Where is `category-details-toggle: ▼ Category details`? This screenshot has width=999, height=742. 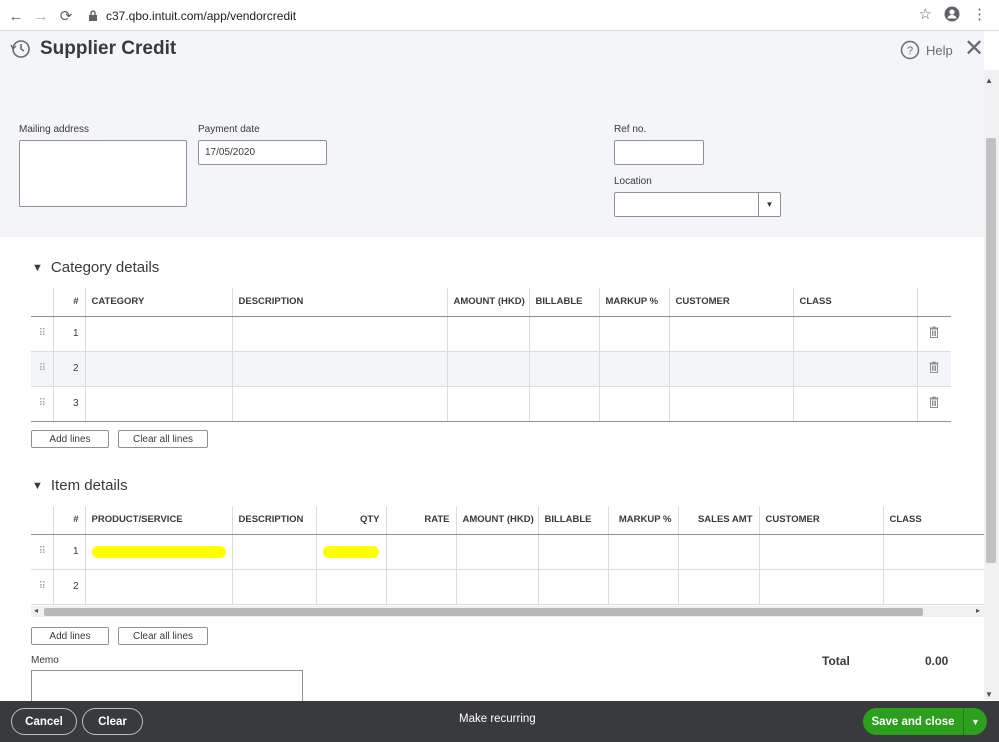 category-details-toggle: ▼ Category details is located at coordinates (95, 267).